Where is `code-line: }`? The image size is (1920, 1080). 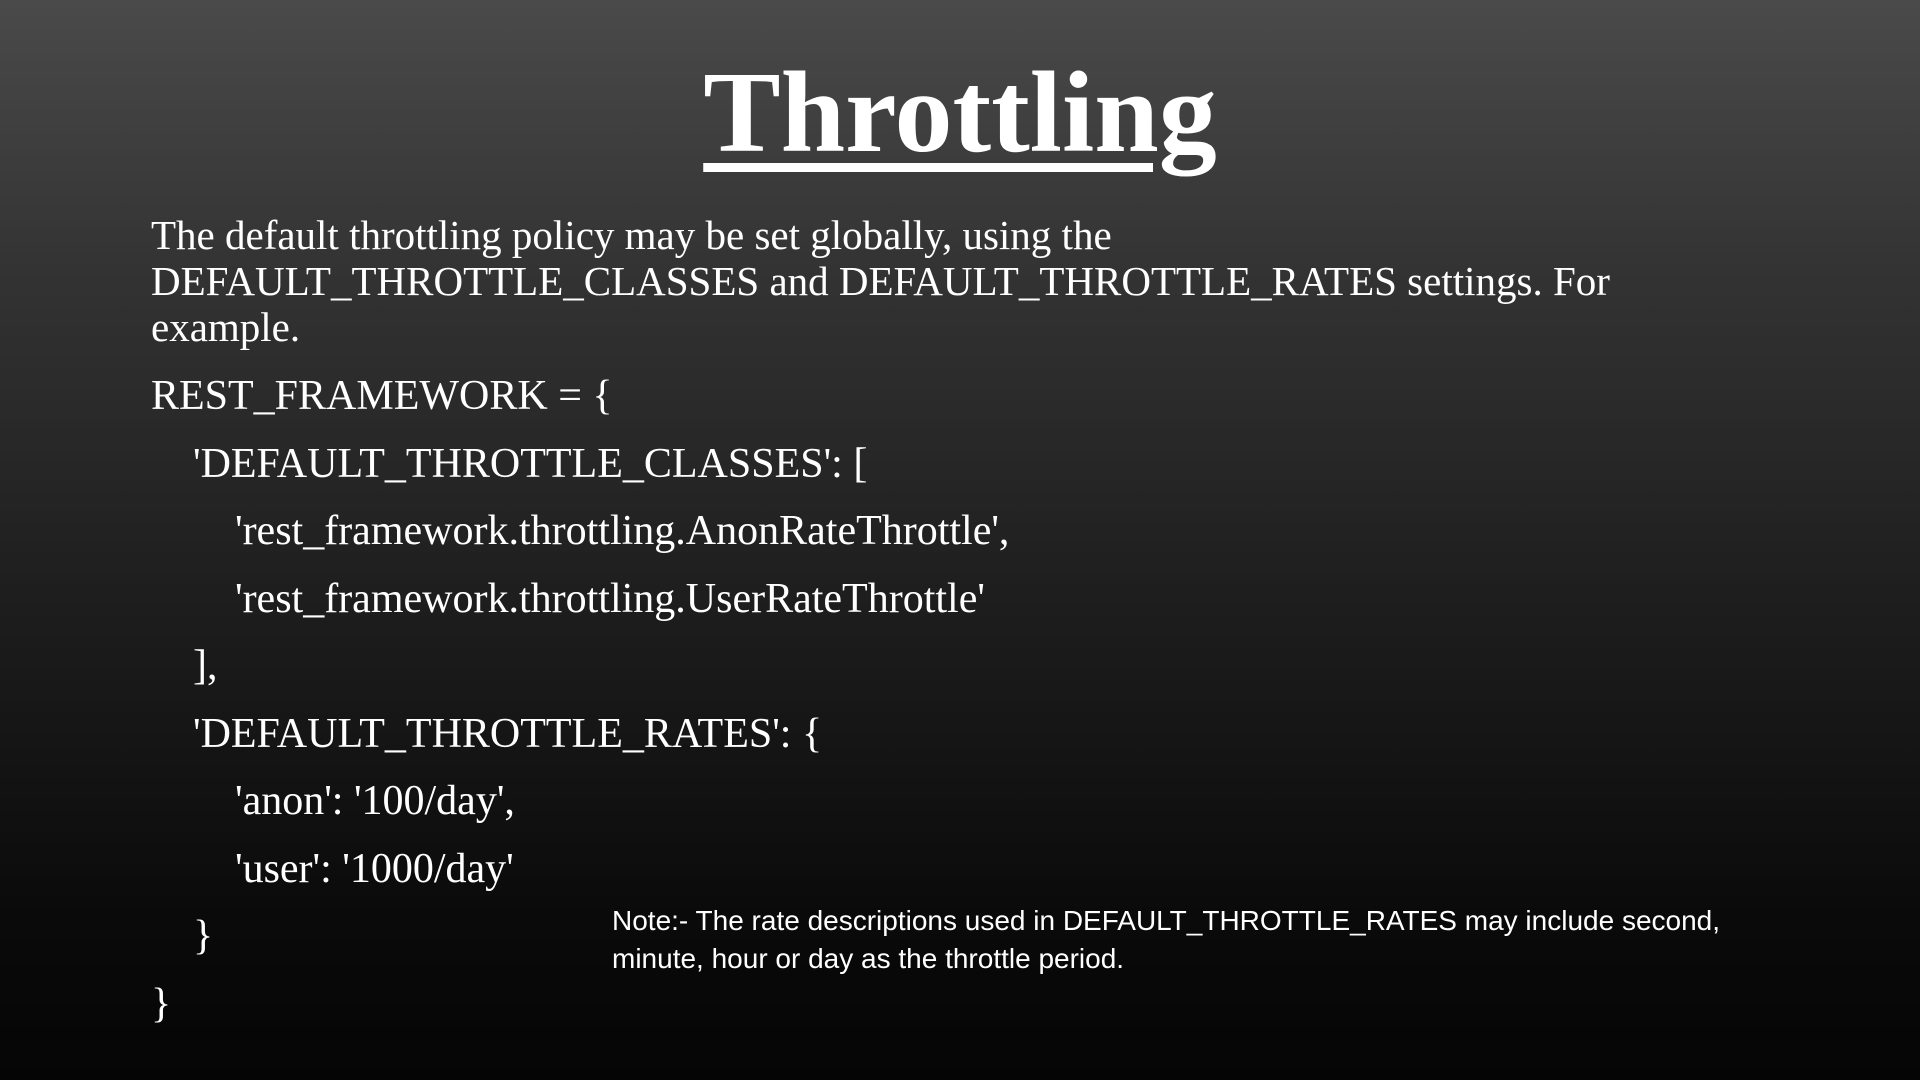 code-line: } is located at coordinates (161, 1003).